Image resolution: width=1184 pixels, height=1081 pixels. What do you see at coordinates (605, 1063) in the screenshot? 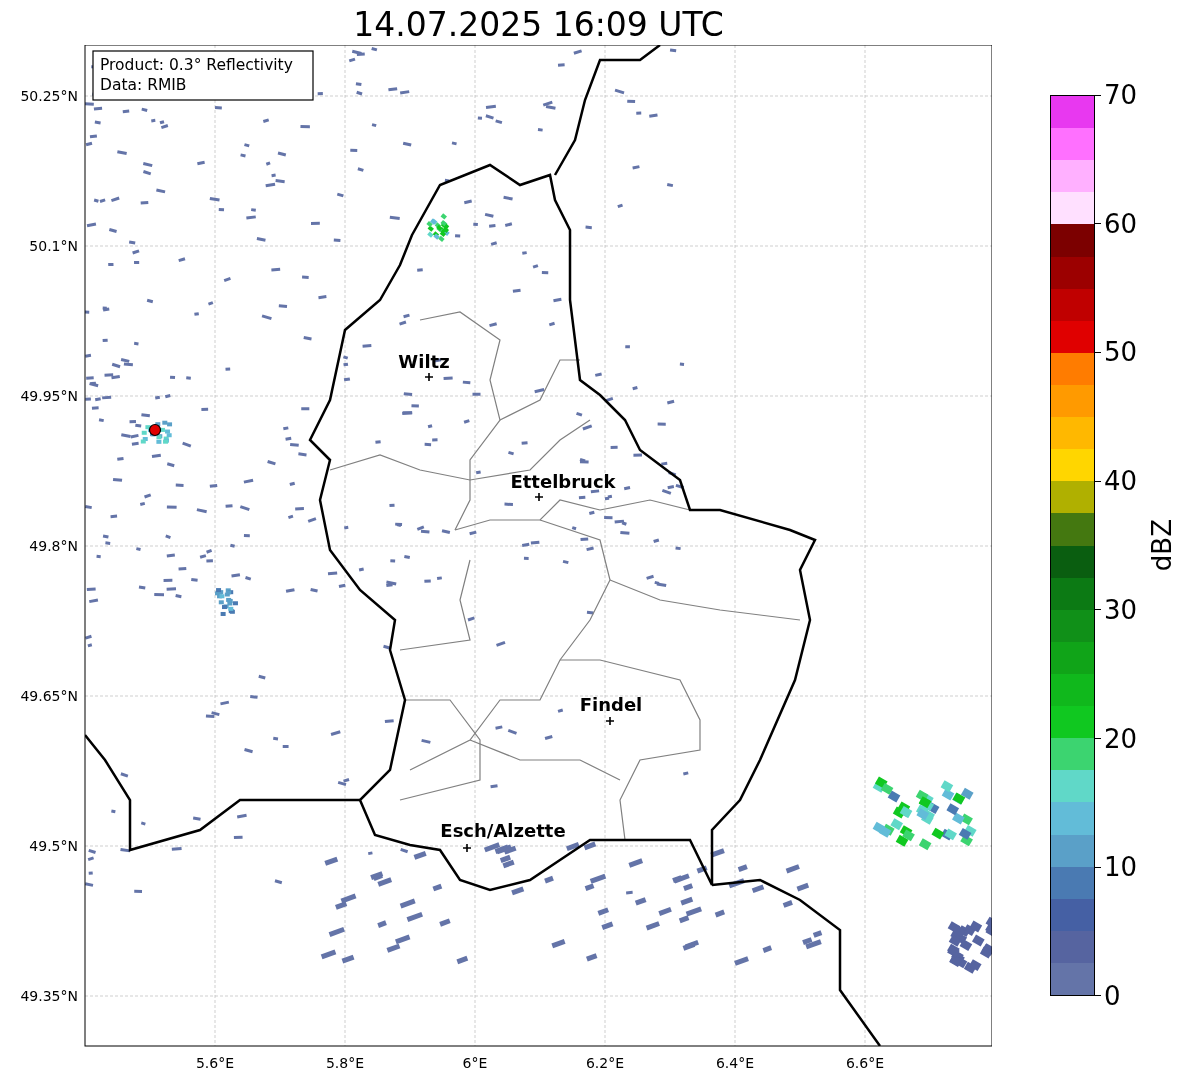
I see `longitude-label: 6.2°E` at bounding box center [605, 1063].